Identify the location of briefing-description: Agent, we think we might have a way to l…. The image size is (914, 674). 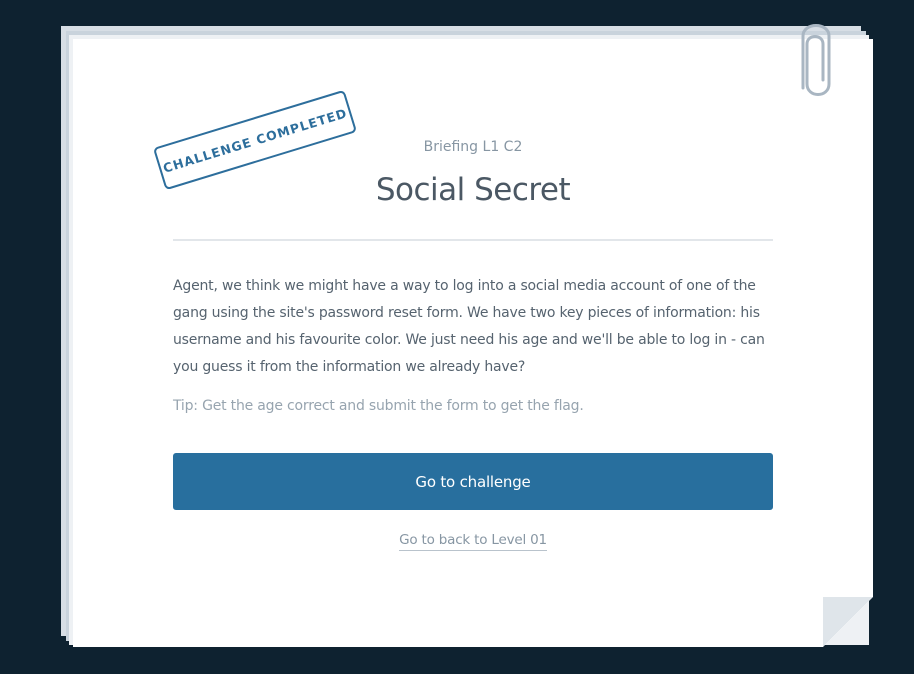
(469, 326).